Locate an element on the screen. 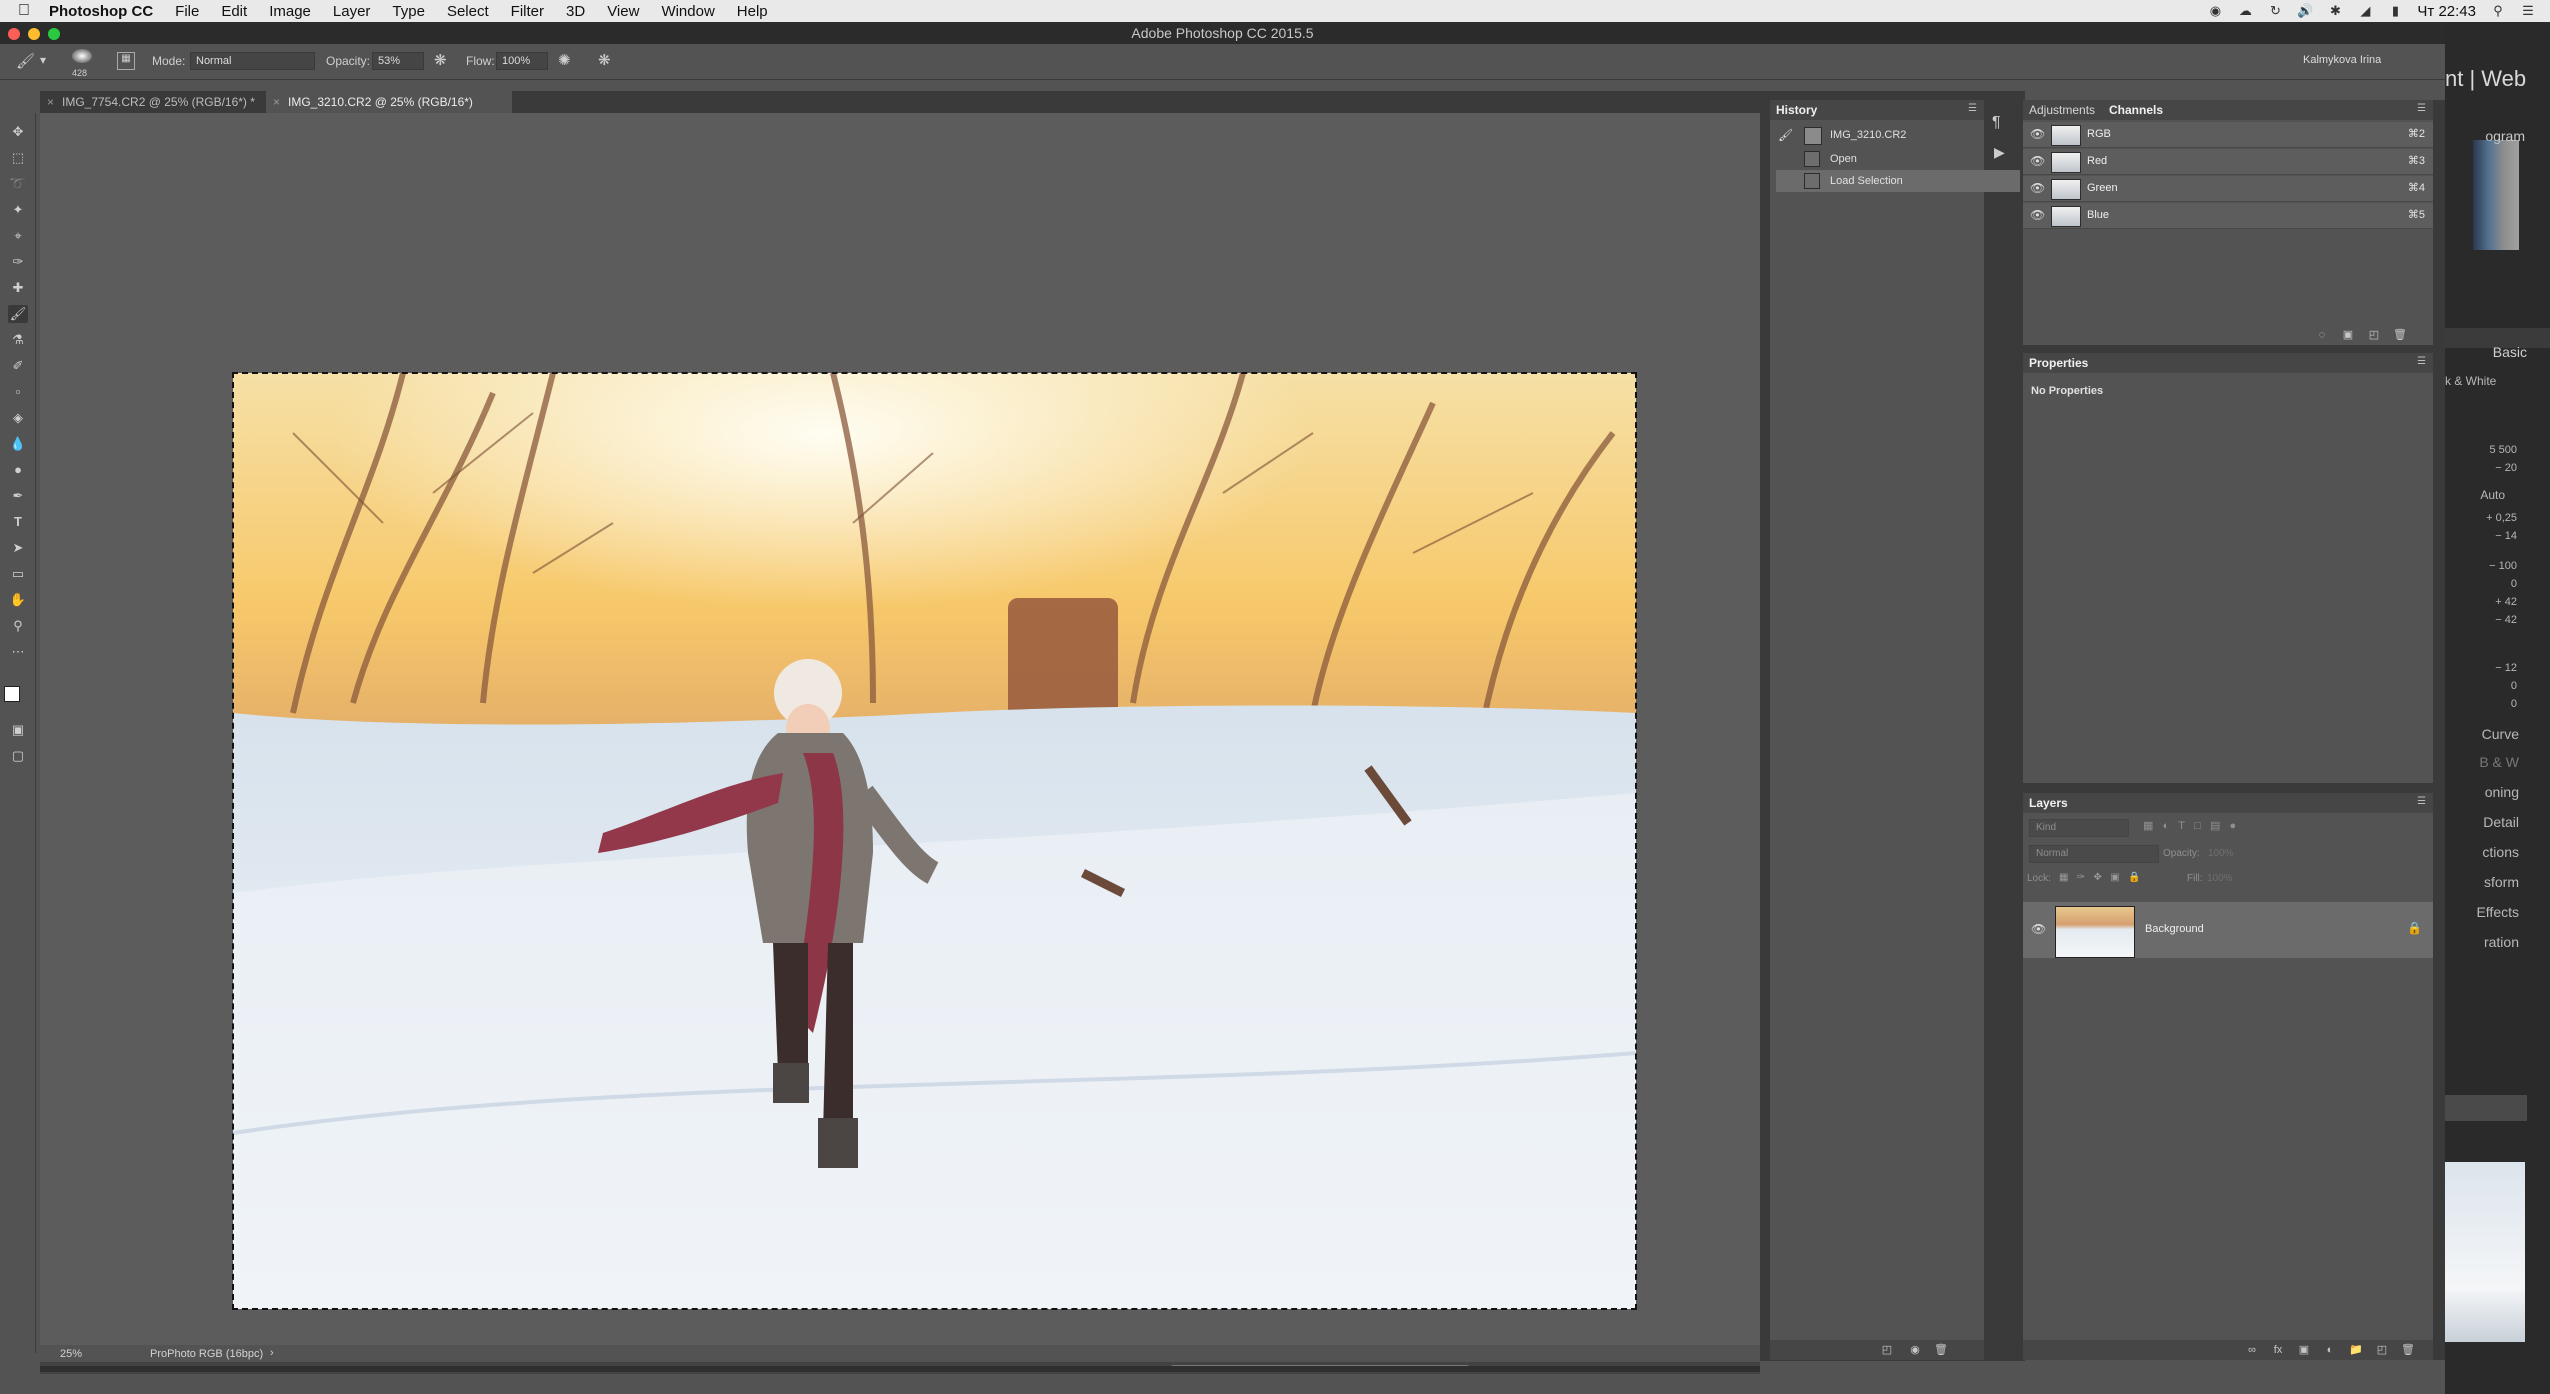 The width and height of the screenshot is (2550, 1394). workspace-switcher: Kalmykova Irina is located at coordinates (2368, 61).